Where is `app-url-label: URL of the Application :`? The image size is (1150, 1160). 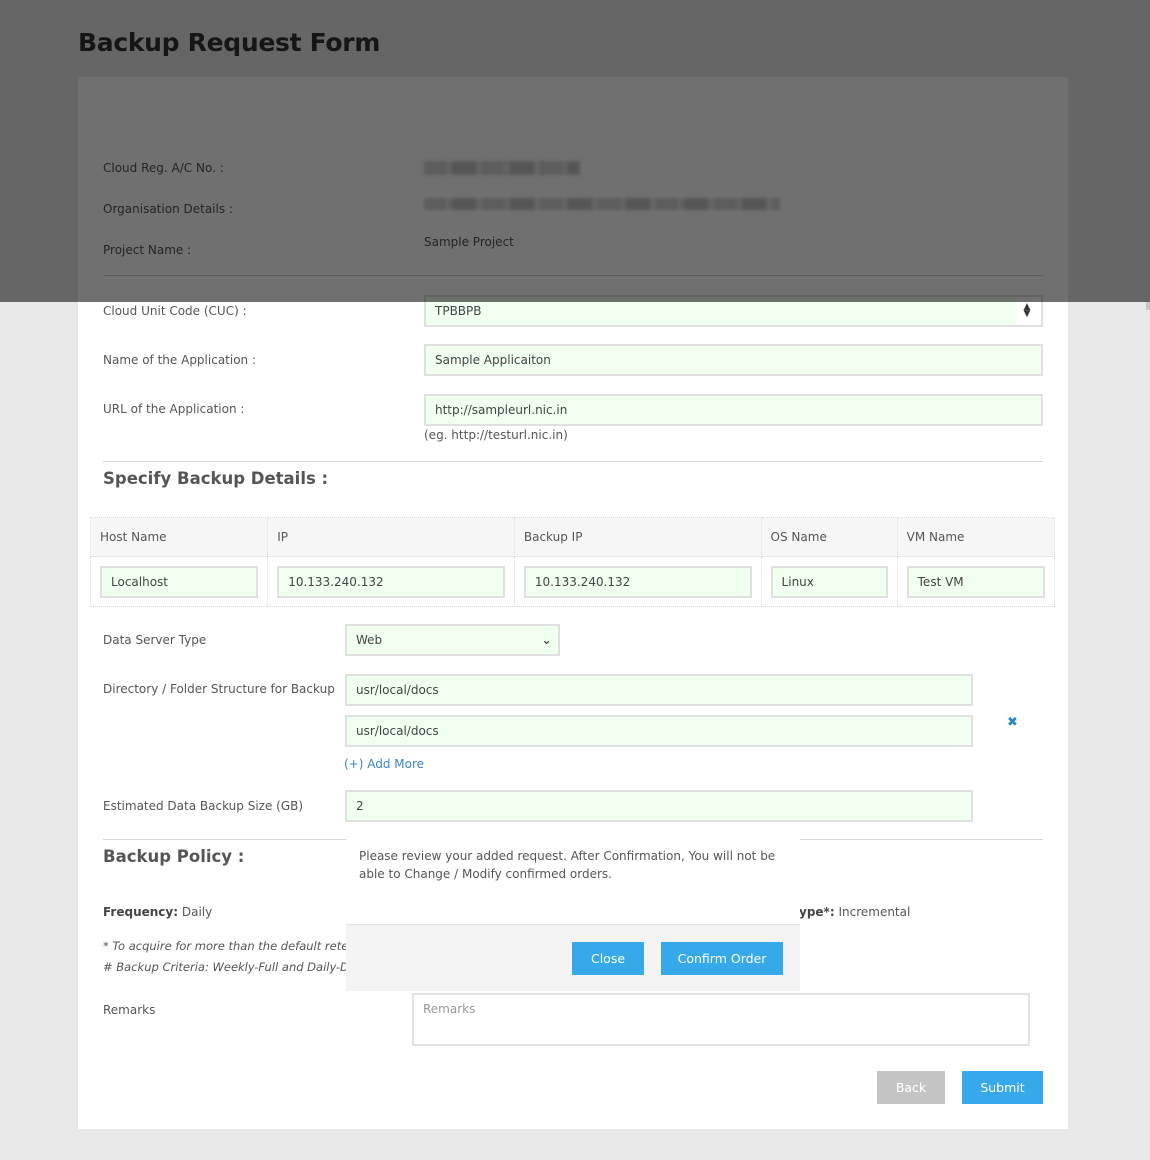
app-url-label: URL of the Application : is located at coordinates (174, 409).